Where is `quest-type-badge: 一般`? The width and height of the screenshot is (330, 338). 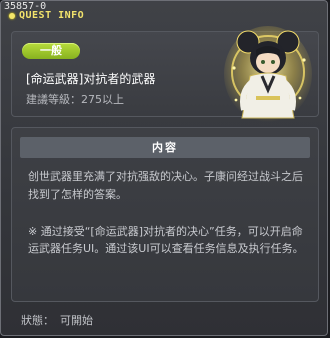 quest-type-badge: 一般 is located at coordinates (51, 51).